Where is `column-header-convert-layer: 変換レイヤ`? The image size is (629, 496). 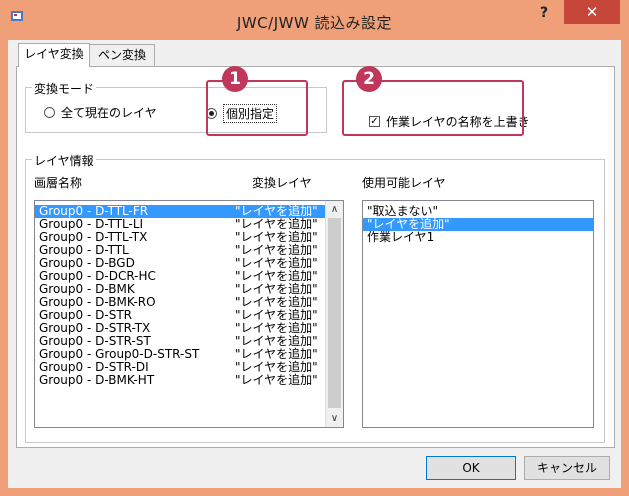
column-header-convert-layer: 変換レイヤ is located at coordinates (282, 183).